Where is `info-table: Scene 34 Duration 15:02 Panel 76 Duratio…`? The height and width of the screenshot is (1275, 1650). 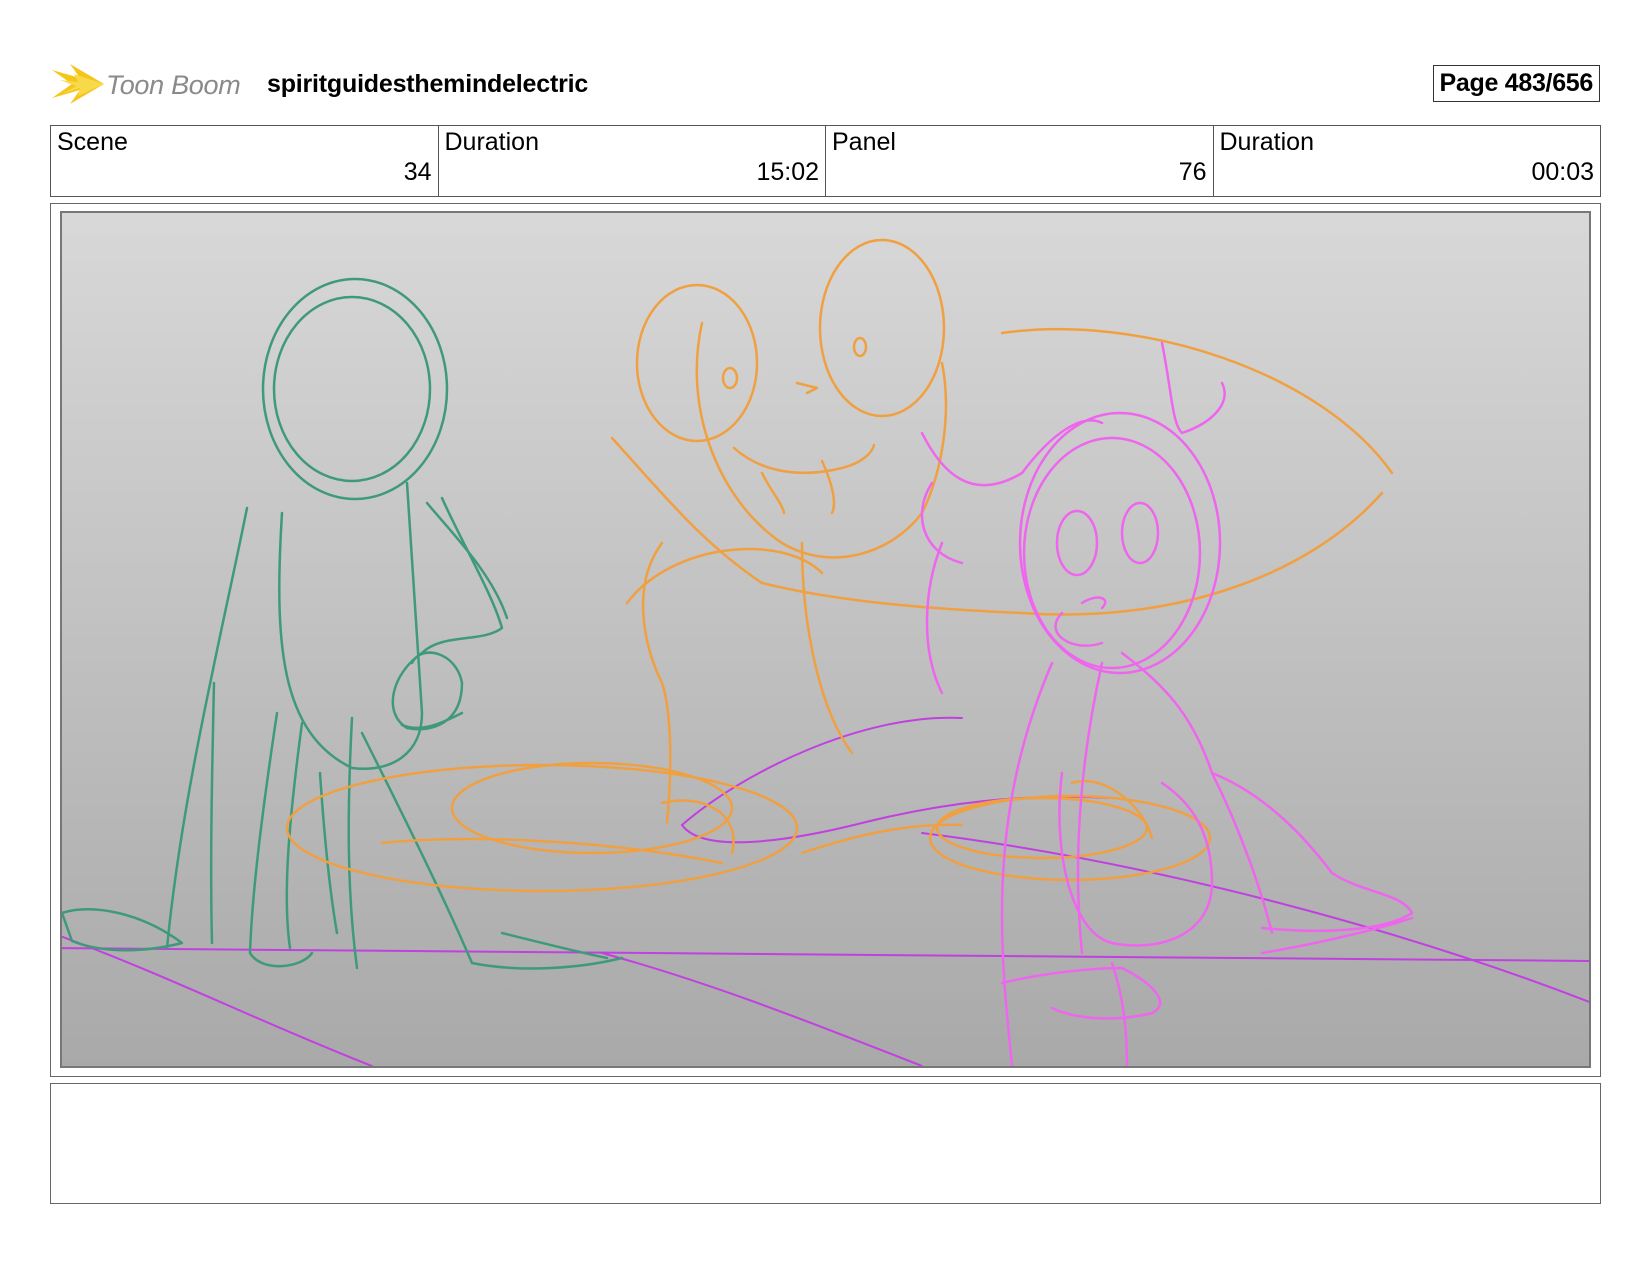 info-table: Scene 34 Duration 15:02 Panel 76 Duratio… is located at coordinates (825, 161).